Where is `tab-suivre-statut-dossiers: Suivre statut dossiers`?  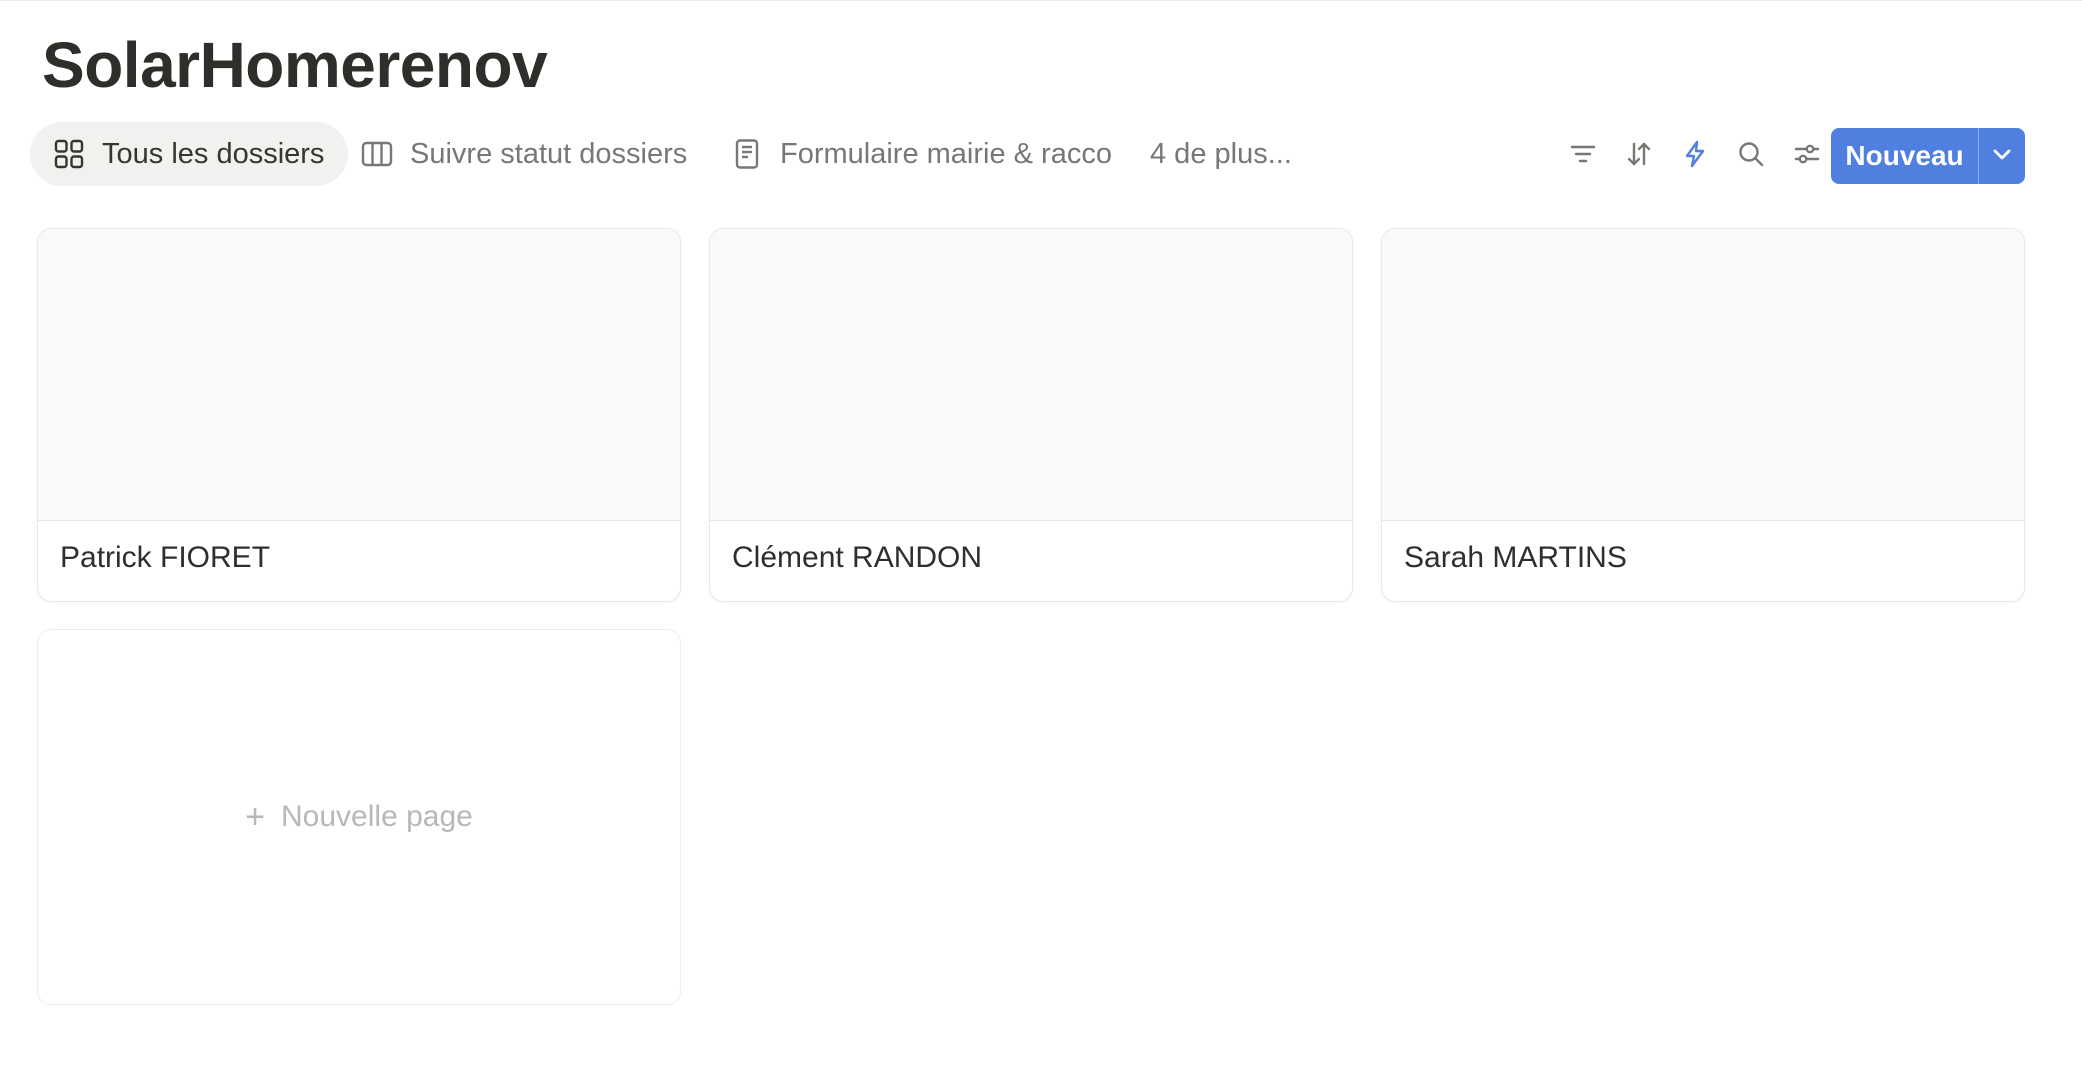 tab-suivre-statut-dossiers: Suivre statut dossiers is located at coordinates (523, 154).